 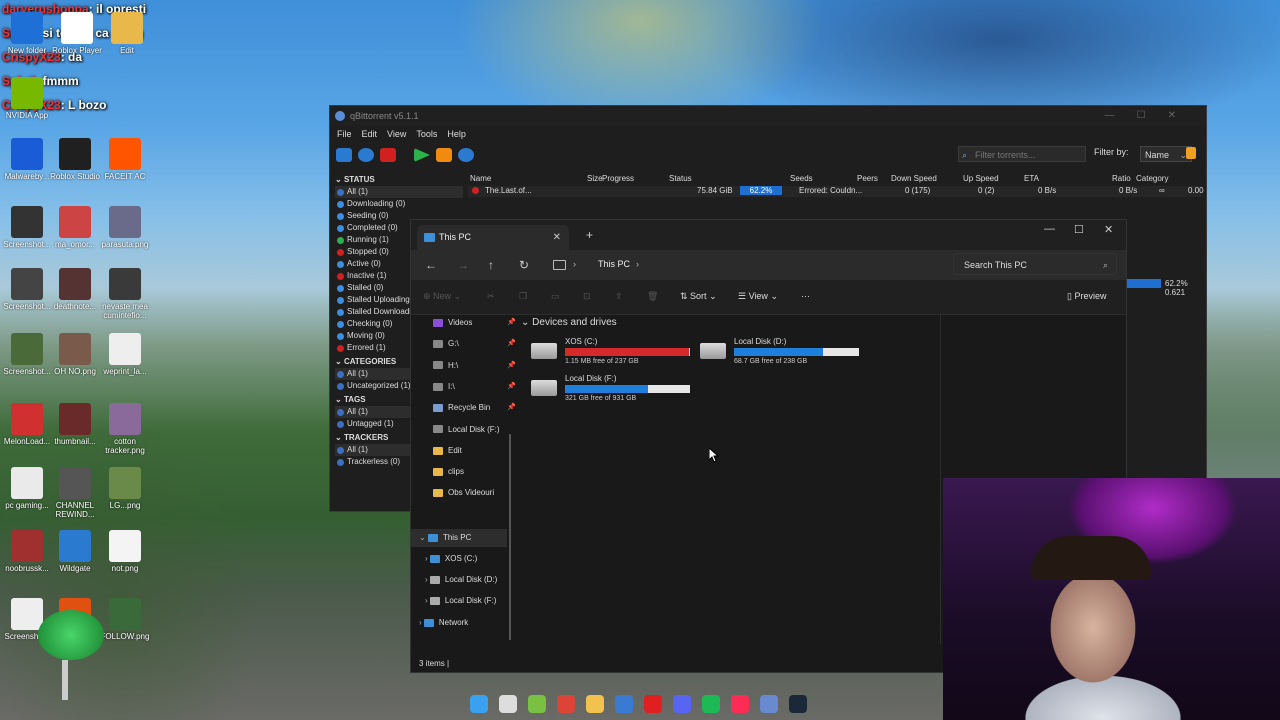 What do you see at coordinates (422, 155) in the screenshot?
I see `resume-icon` at bounding box center [422, 155].